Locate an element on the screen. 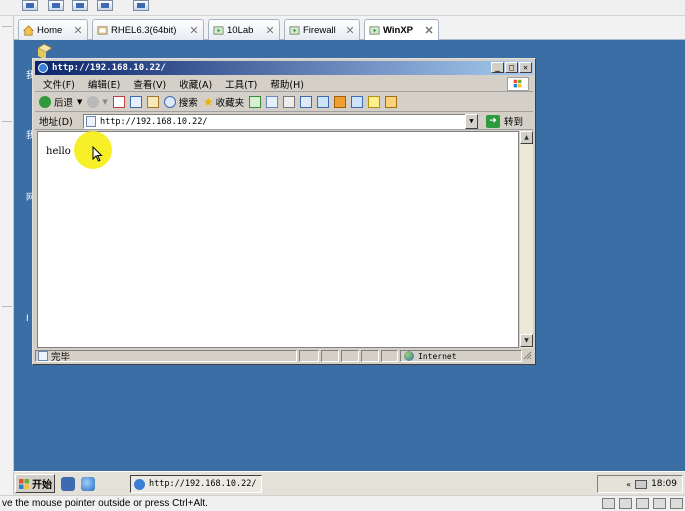 The width and height of the screenshot is (685, 511). window-title: http://192.168.10.22/ is located at coordinates (109, 68).